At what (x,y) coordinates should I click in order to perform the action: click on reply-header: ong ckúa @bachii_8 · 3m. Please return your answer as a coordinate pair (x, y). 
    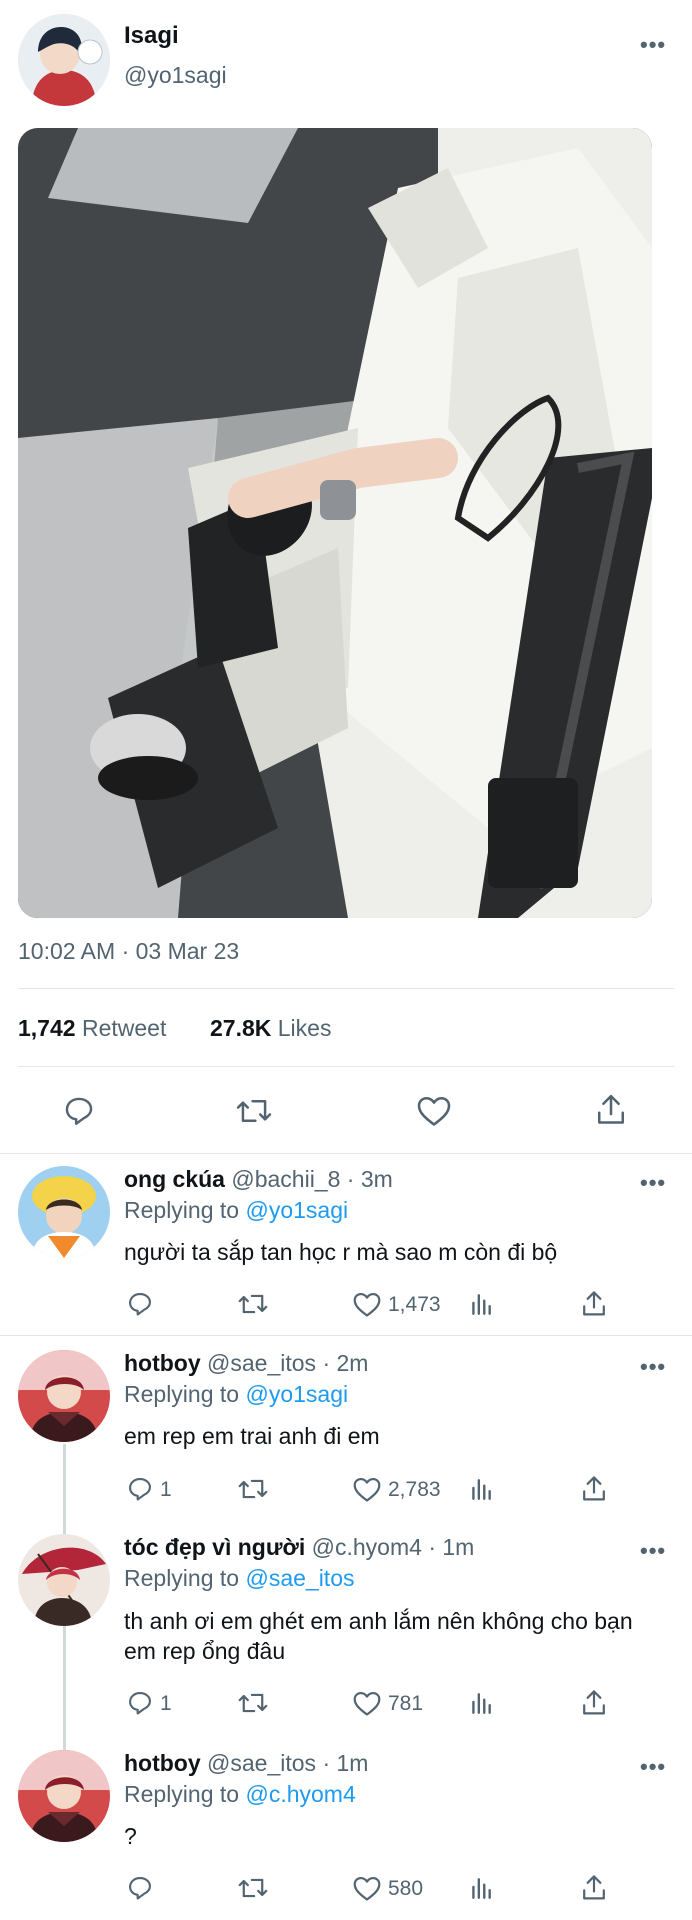
    Looking at the image, I should click on (258, 1179).